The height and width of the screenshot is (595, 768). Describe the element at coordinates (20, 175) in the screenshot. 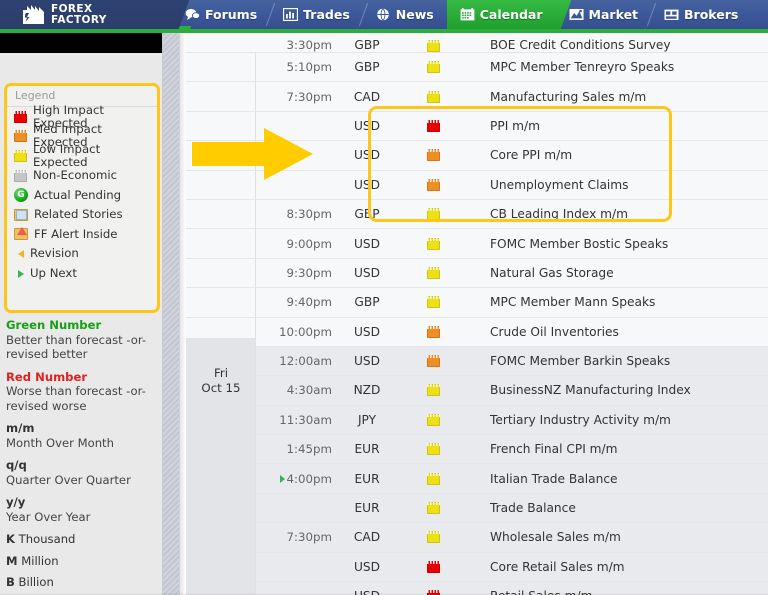

I see `gray-calendar-icon` at that location.